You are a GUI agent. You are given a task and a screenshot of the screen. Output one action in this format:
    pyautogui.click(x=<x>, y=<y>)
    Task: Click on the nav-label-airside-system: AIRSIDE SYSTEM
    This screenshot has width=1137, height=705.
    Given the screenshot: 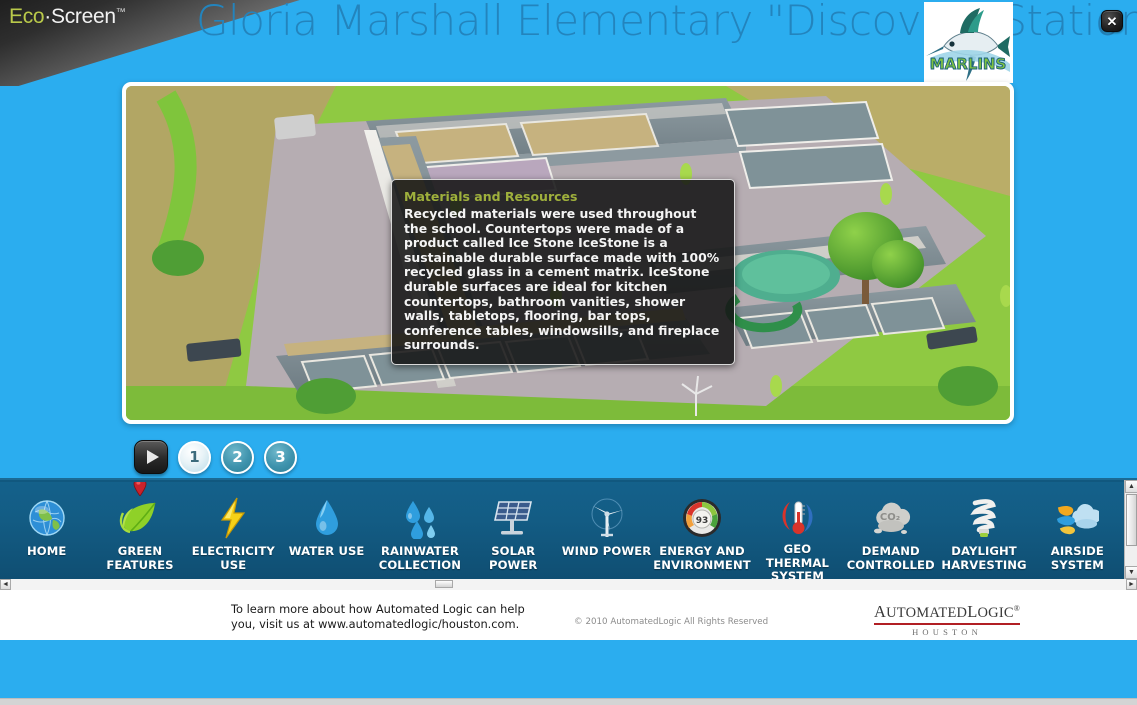 What is the action you would take?
    pyautogui.click(x=1077, y=558)
    